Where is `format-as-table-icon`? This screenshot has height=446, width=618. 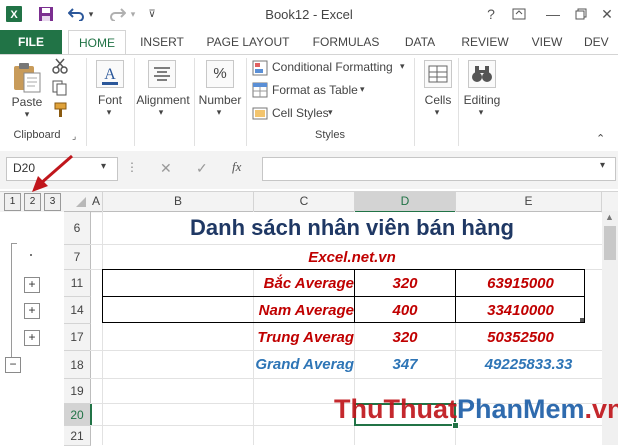 format-as-table-icon is located at coordinates (260, 90).